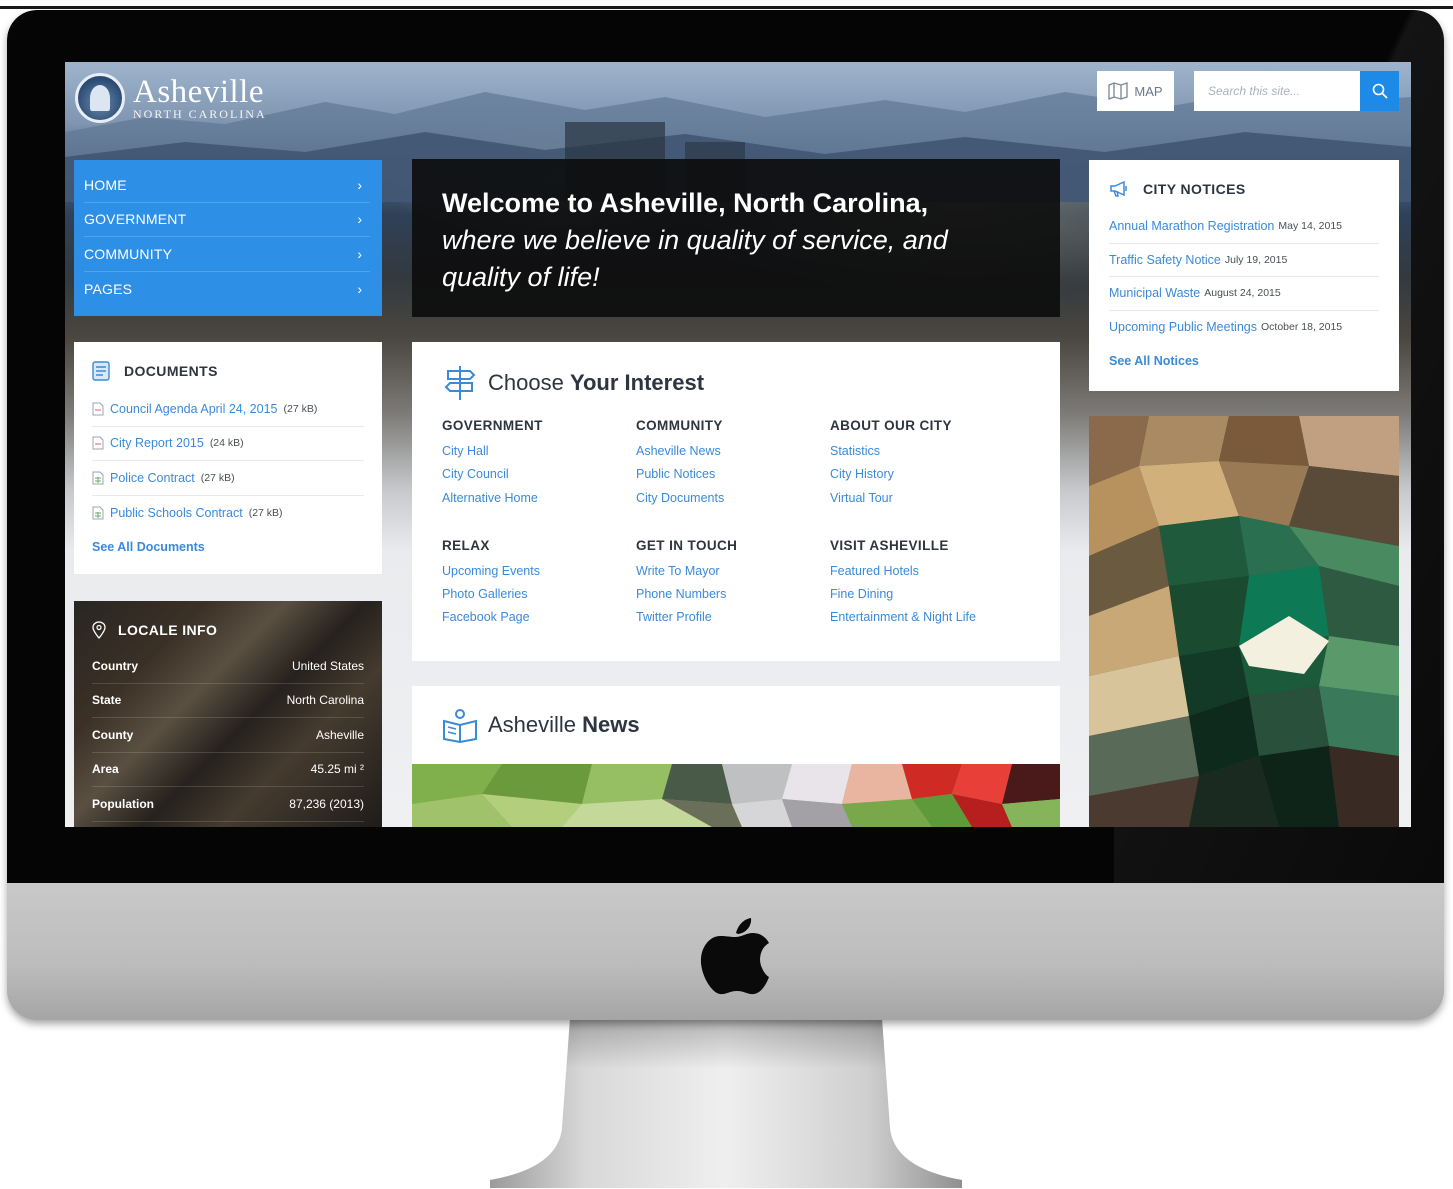 The image size is (1453, 1189). Describe the element at coordinates (611, 724) in the screenshot. I see `news-title-bold: News` at that location.